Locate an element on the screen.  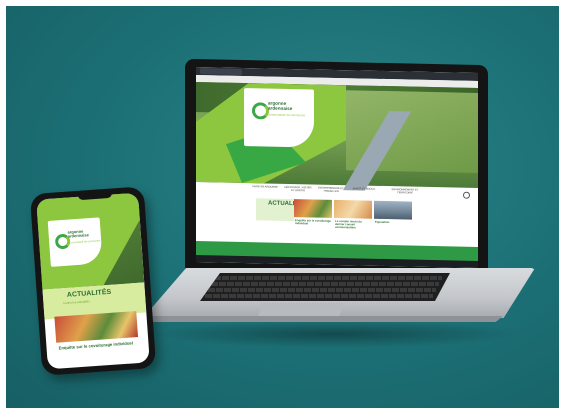
phone-news-image is located at coordinates (96, 327).